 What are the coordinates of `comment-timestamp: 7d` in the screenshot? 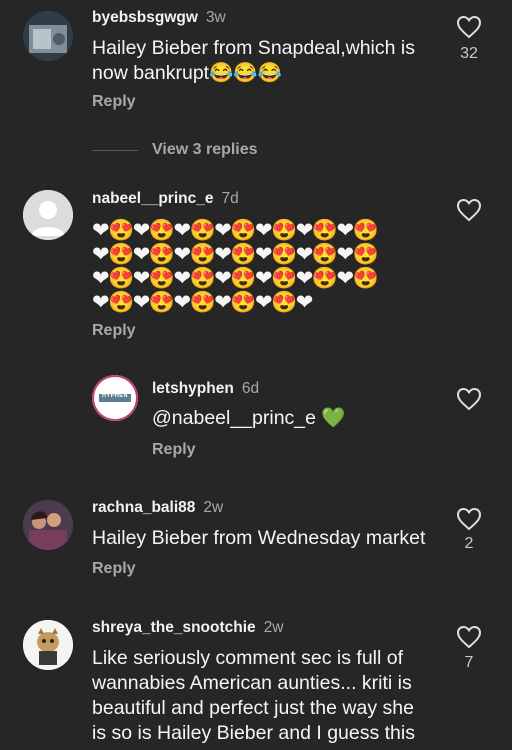 It's located at (230, 198).